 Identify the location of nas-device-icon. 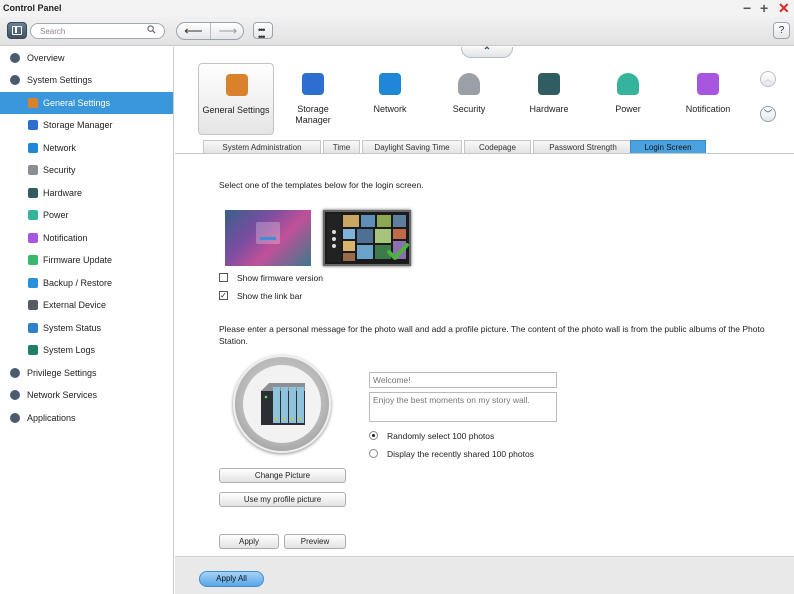
(283, 404).